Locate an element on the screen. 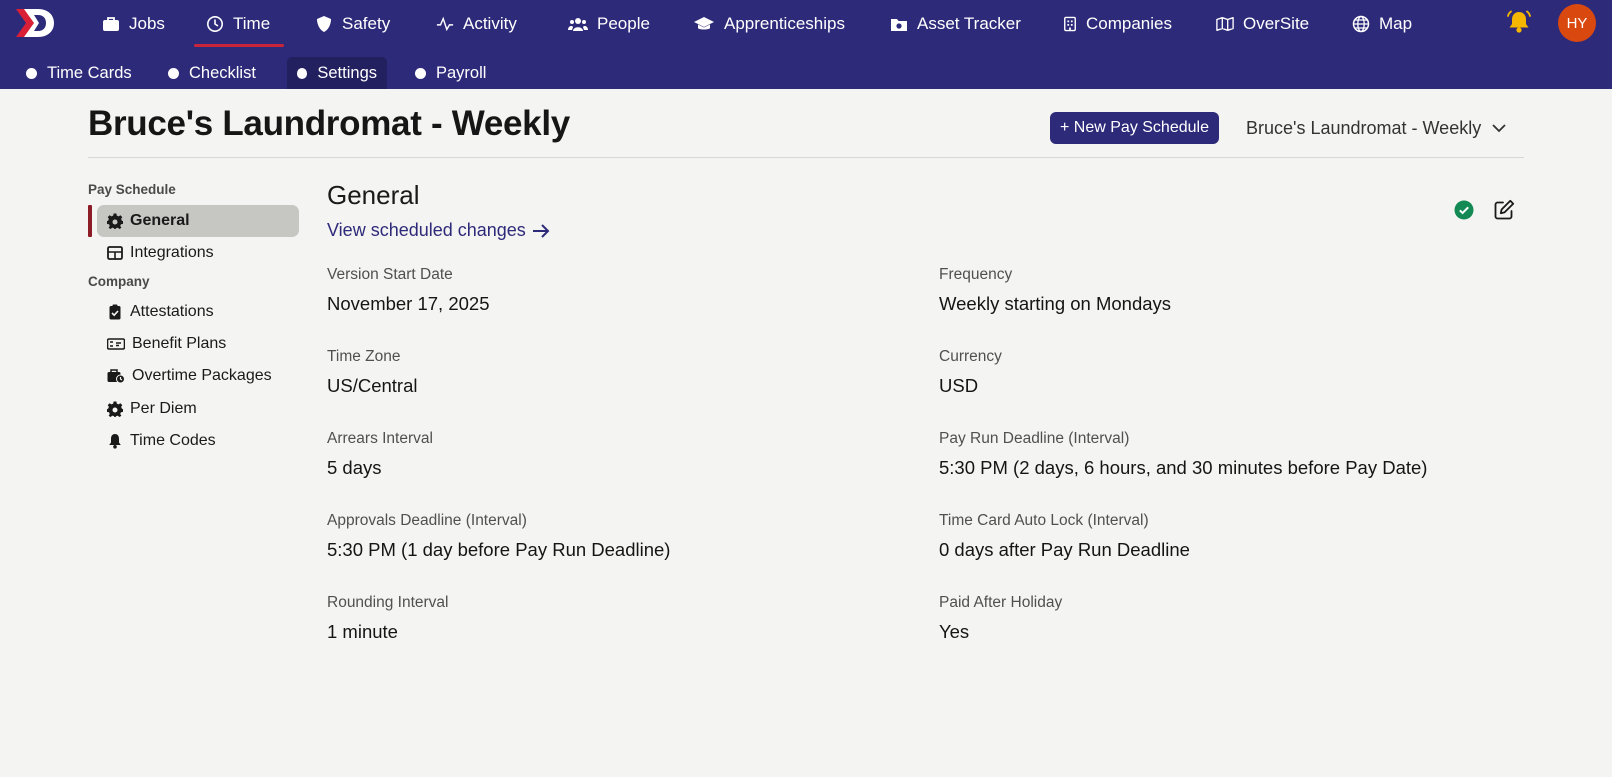  sidebar-item-overtime-packages: Overtime Packages is located at coordinates (198, 376).